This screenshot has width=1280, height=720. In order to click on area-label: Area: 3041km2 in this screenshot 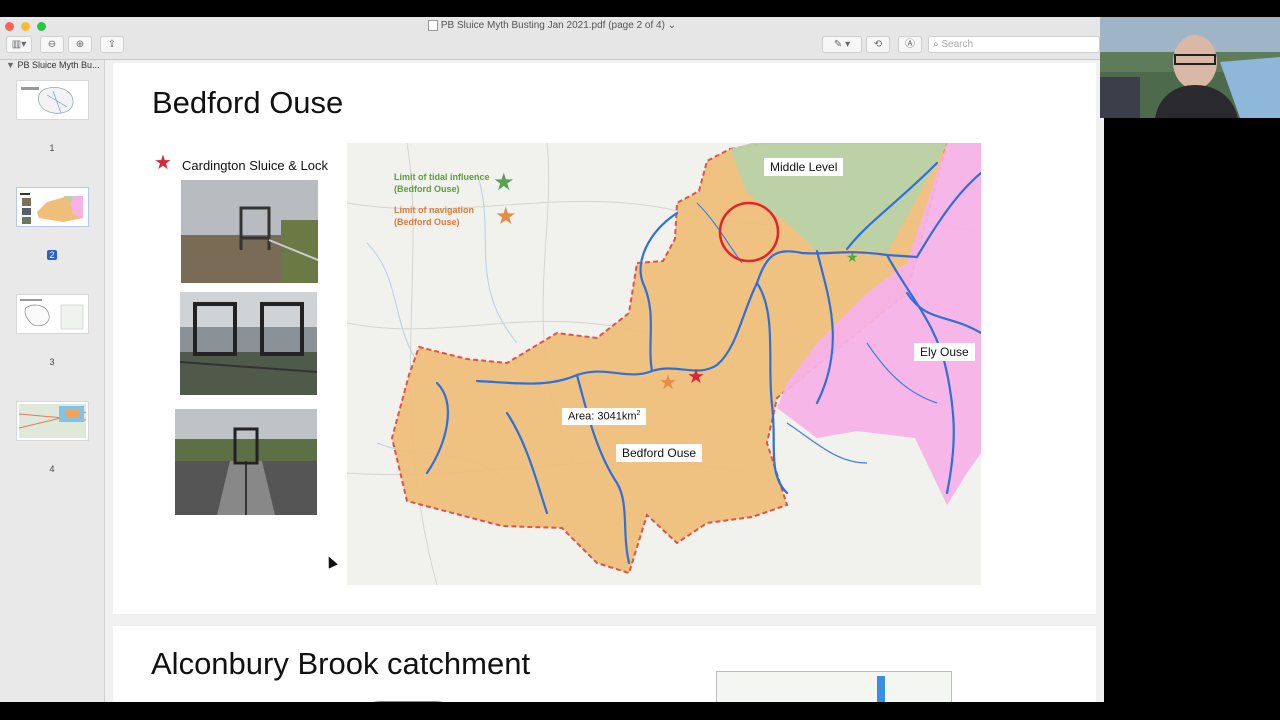, I will do `click(604, 416)`.